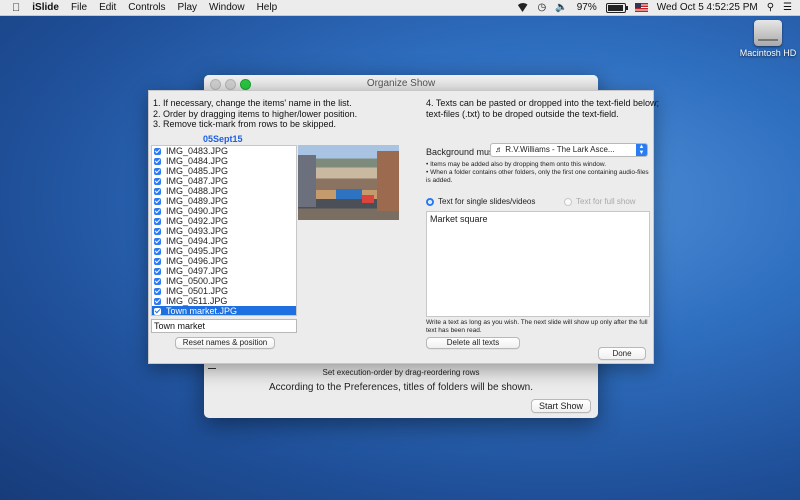 The height and width of the screenshot is (500, 800). What do you see at coordinates (487, 201) in the screenshot?
I see `radio-single-label: Text for single slides/videos` at bounding box center [487, 201].